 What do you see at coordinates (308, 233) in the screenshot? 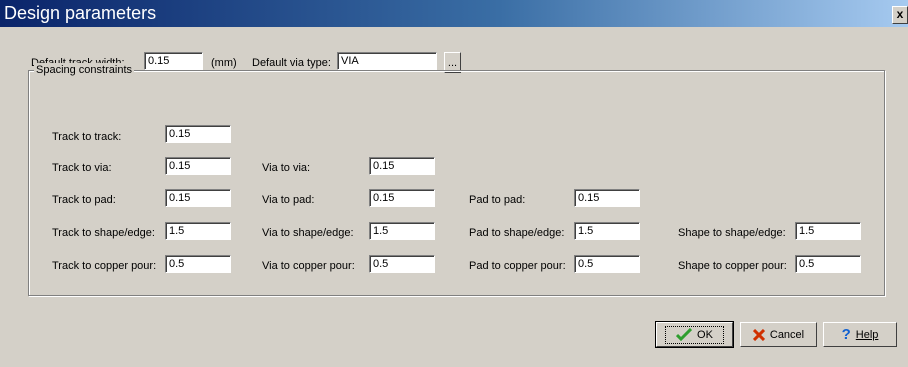
I see `via-to-shape-edge-label: Via to shape/edge:` at bounding box center [308, 233].